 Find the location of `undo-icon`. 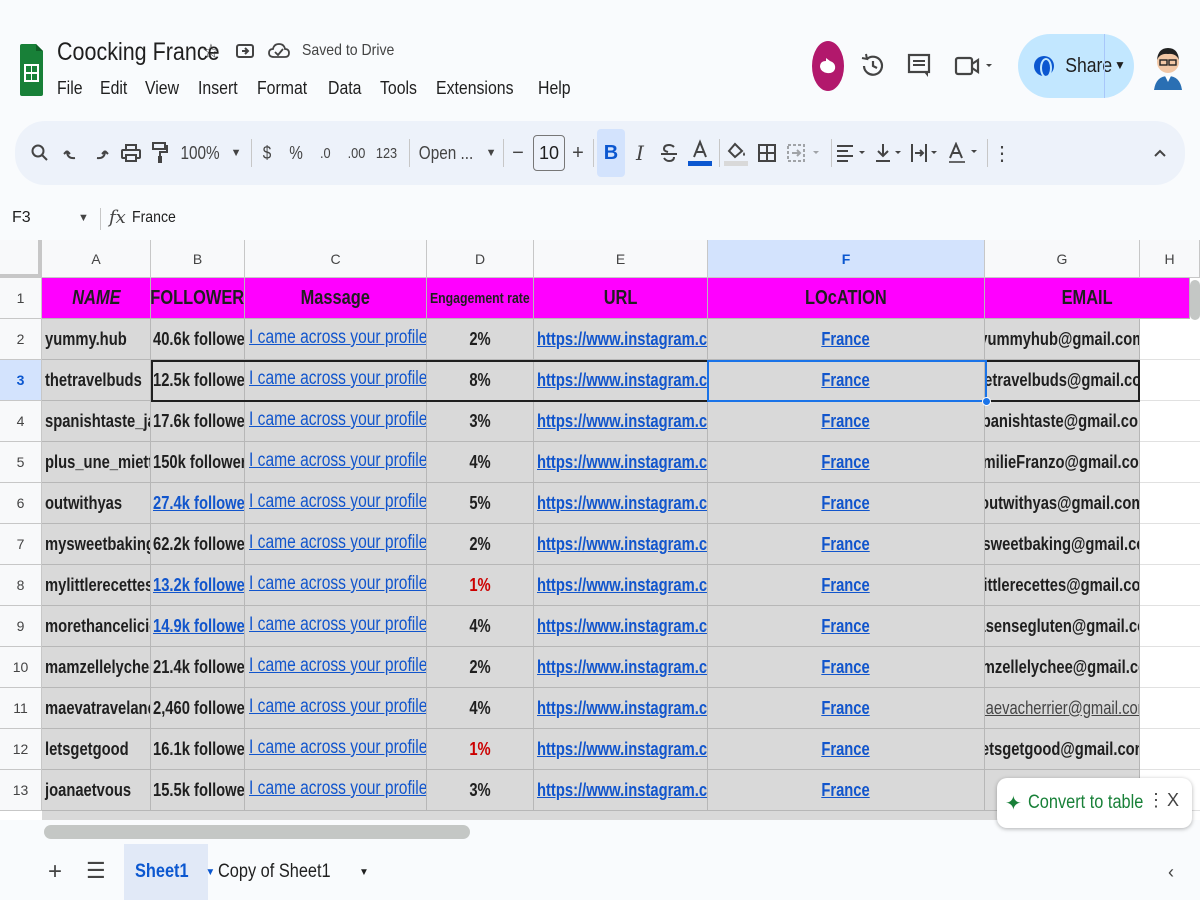

undo-icon is located at coordinates (71, 153).